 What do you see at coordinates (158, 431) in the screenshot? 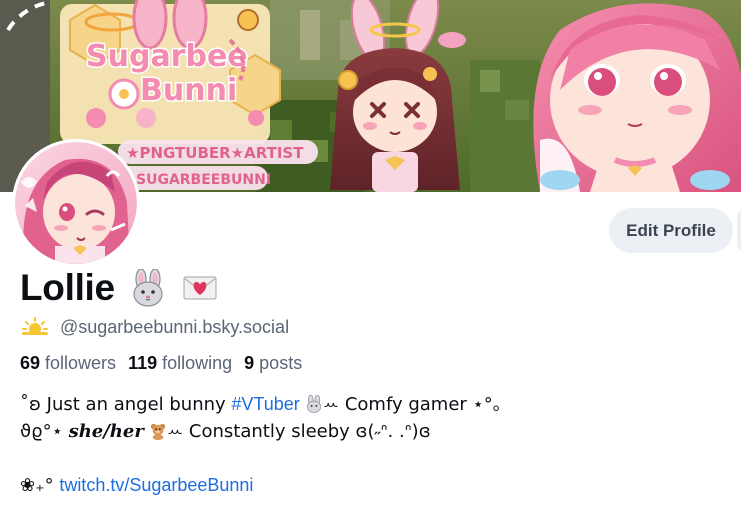
I see `teddy-bear-icon` at bounding box center [158, 431].